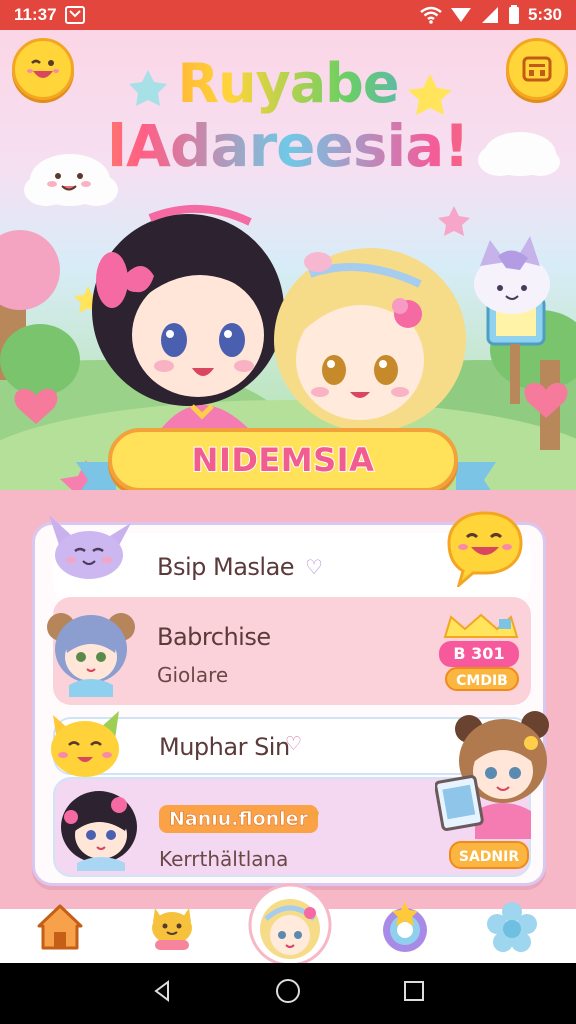  What do you see at coordinates (514, 15) in the screenshot?
I see `battery-icon` at bounding box center [514, 15].